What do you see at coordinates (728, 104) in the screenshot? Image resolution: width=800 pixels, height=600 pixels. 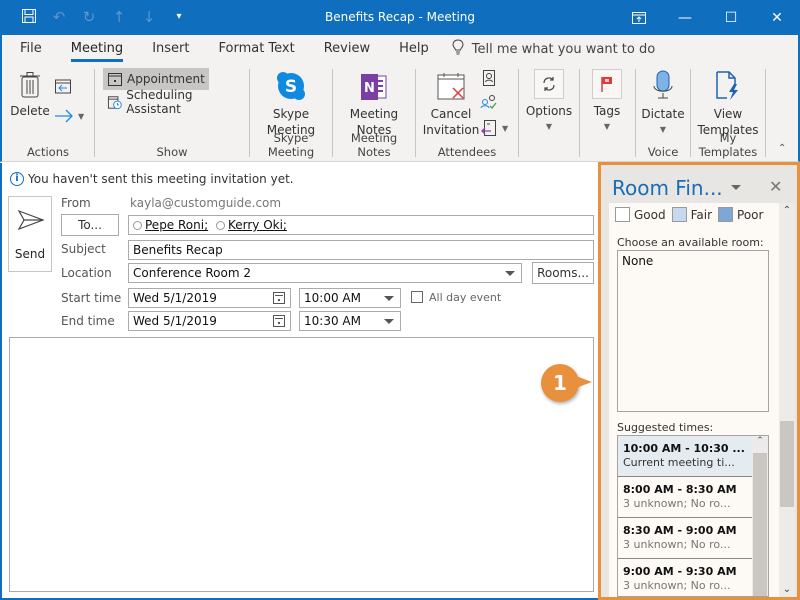 I see `view-templates-button: View Templates` at bounding box center [728, 104].